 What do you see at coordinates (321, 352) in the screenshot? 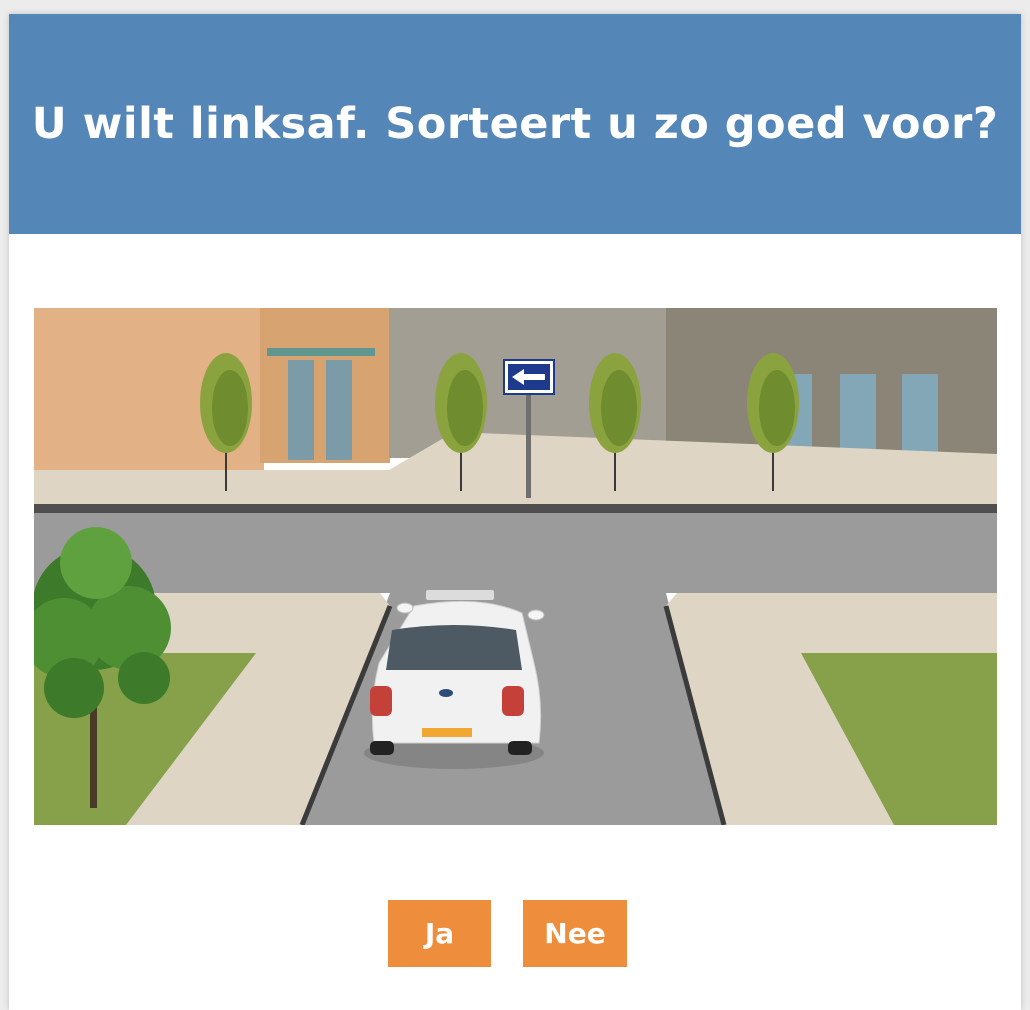
I see `canopy` at bounding box center [321, 352].